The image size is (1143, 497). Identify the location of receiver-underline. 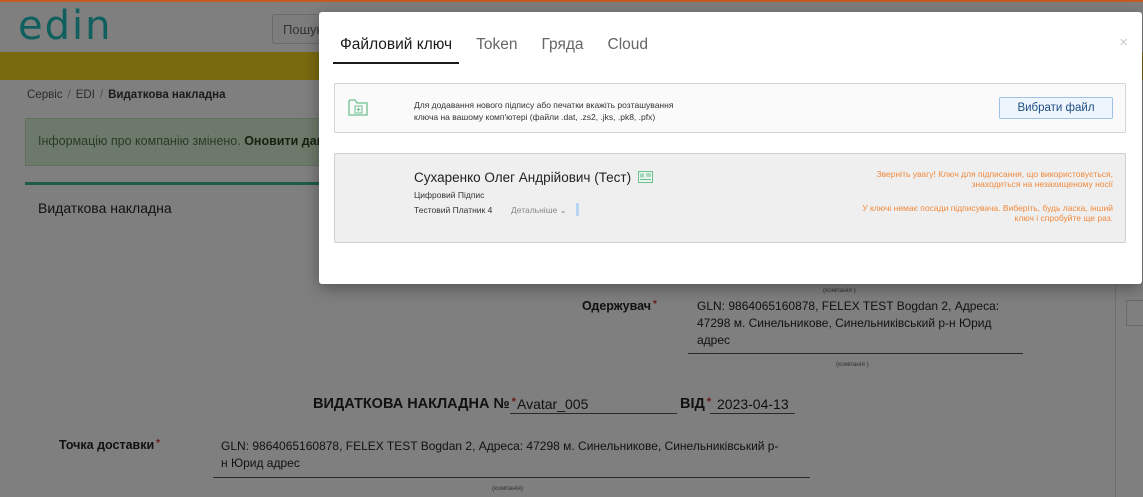
(855, 353).